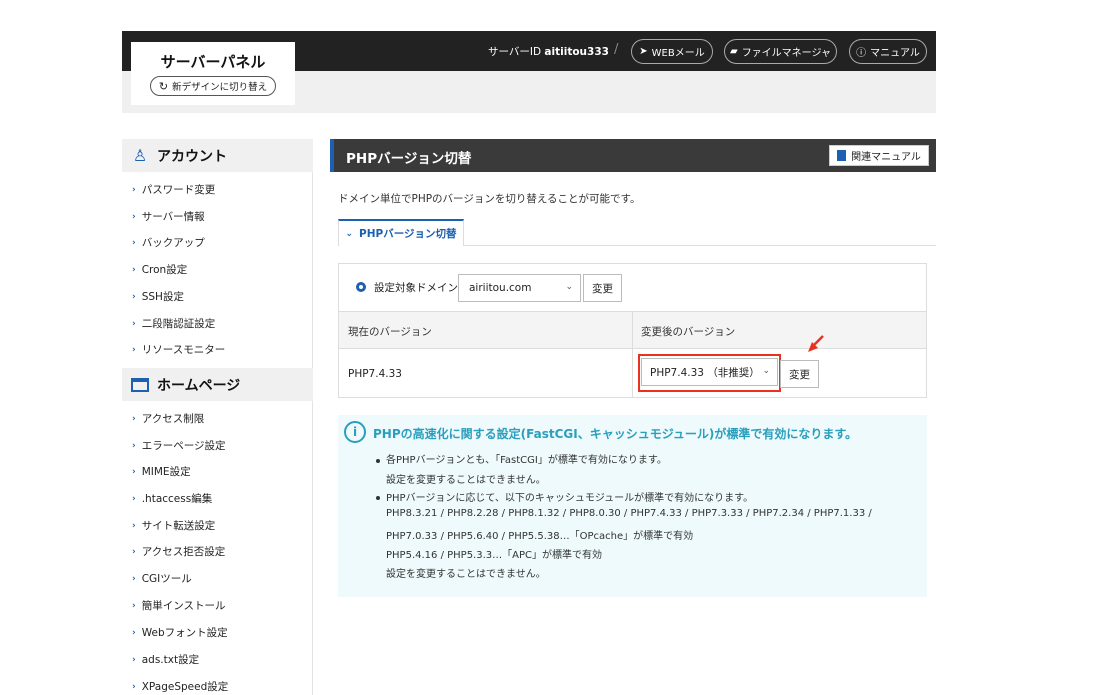 The height and width of the screenshot is (695, 1100). Describe the element at coordinates (494, 555) in the screenshot. I see `info-line: PHP5.4.16 / PHP5.3.3…「APC」が標準で有効` at that location.